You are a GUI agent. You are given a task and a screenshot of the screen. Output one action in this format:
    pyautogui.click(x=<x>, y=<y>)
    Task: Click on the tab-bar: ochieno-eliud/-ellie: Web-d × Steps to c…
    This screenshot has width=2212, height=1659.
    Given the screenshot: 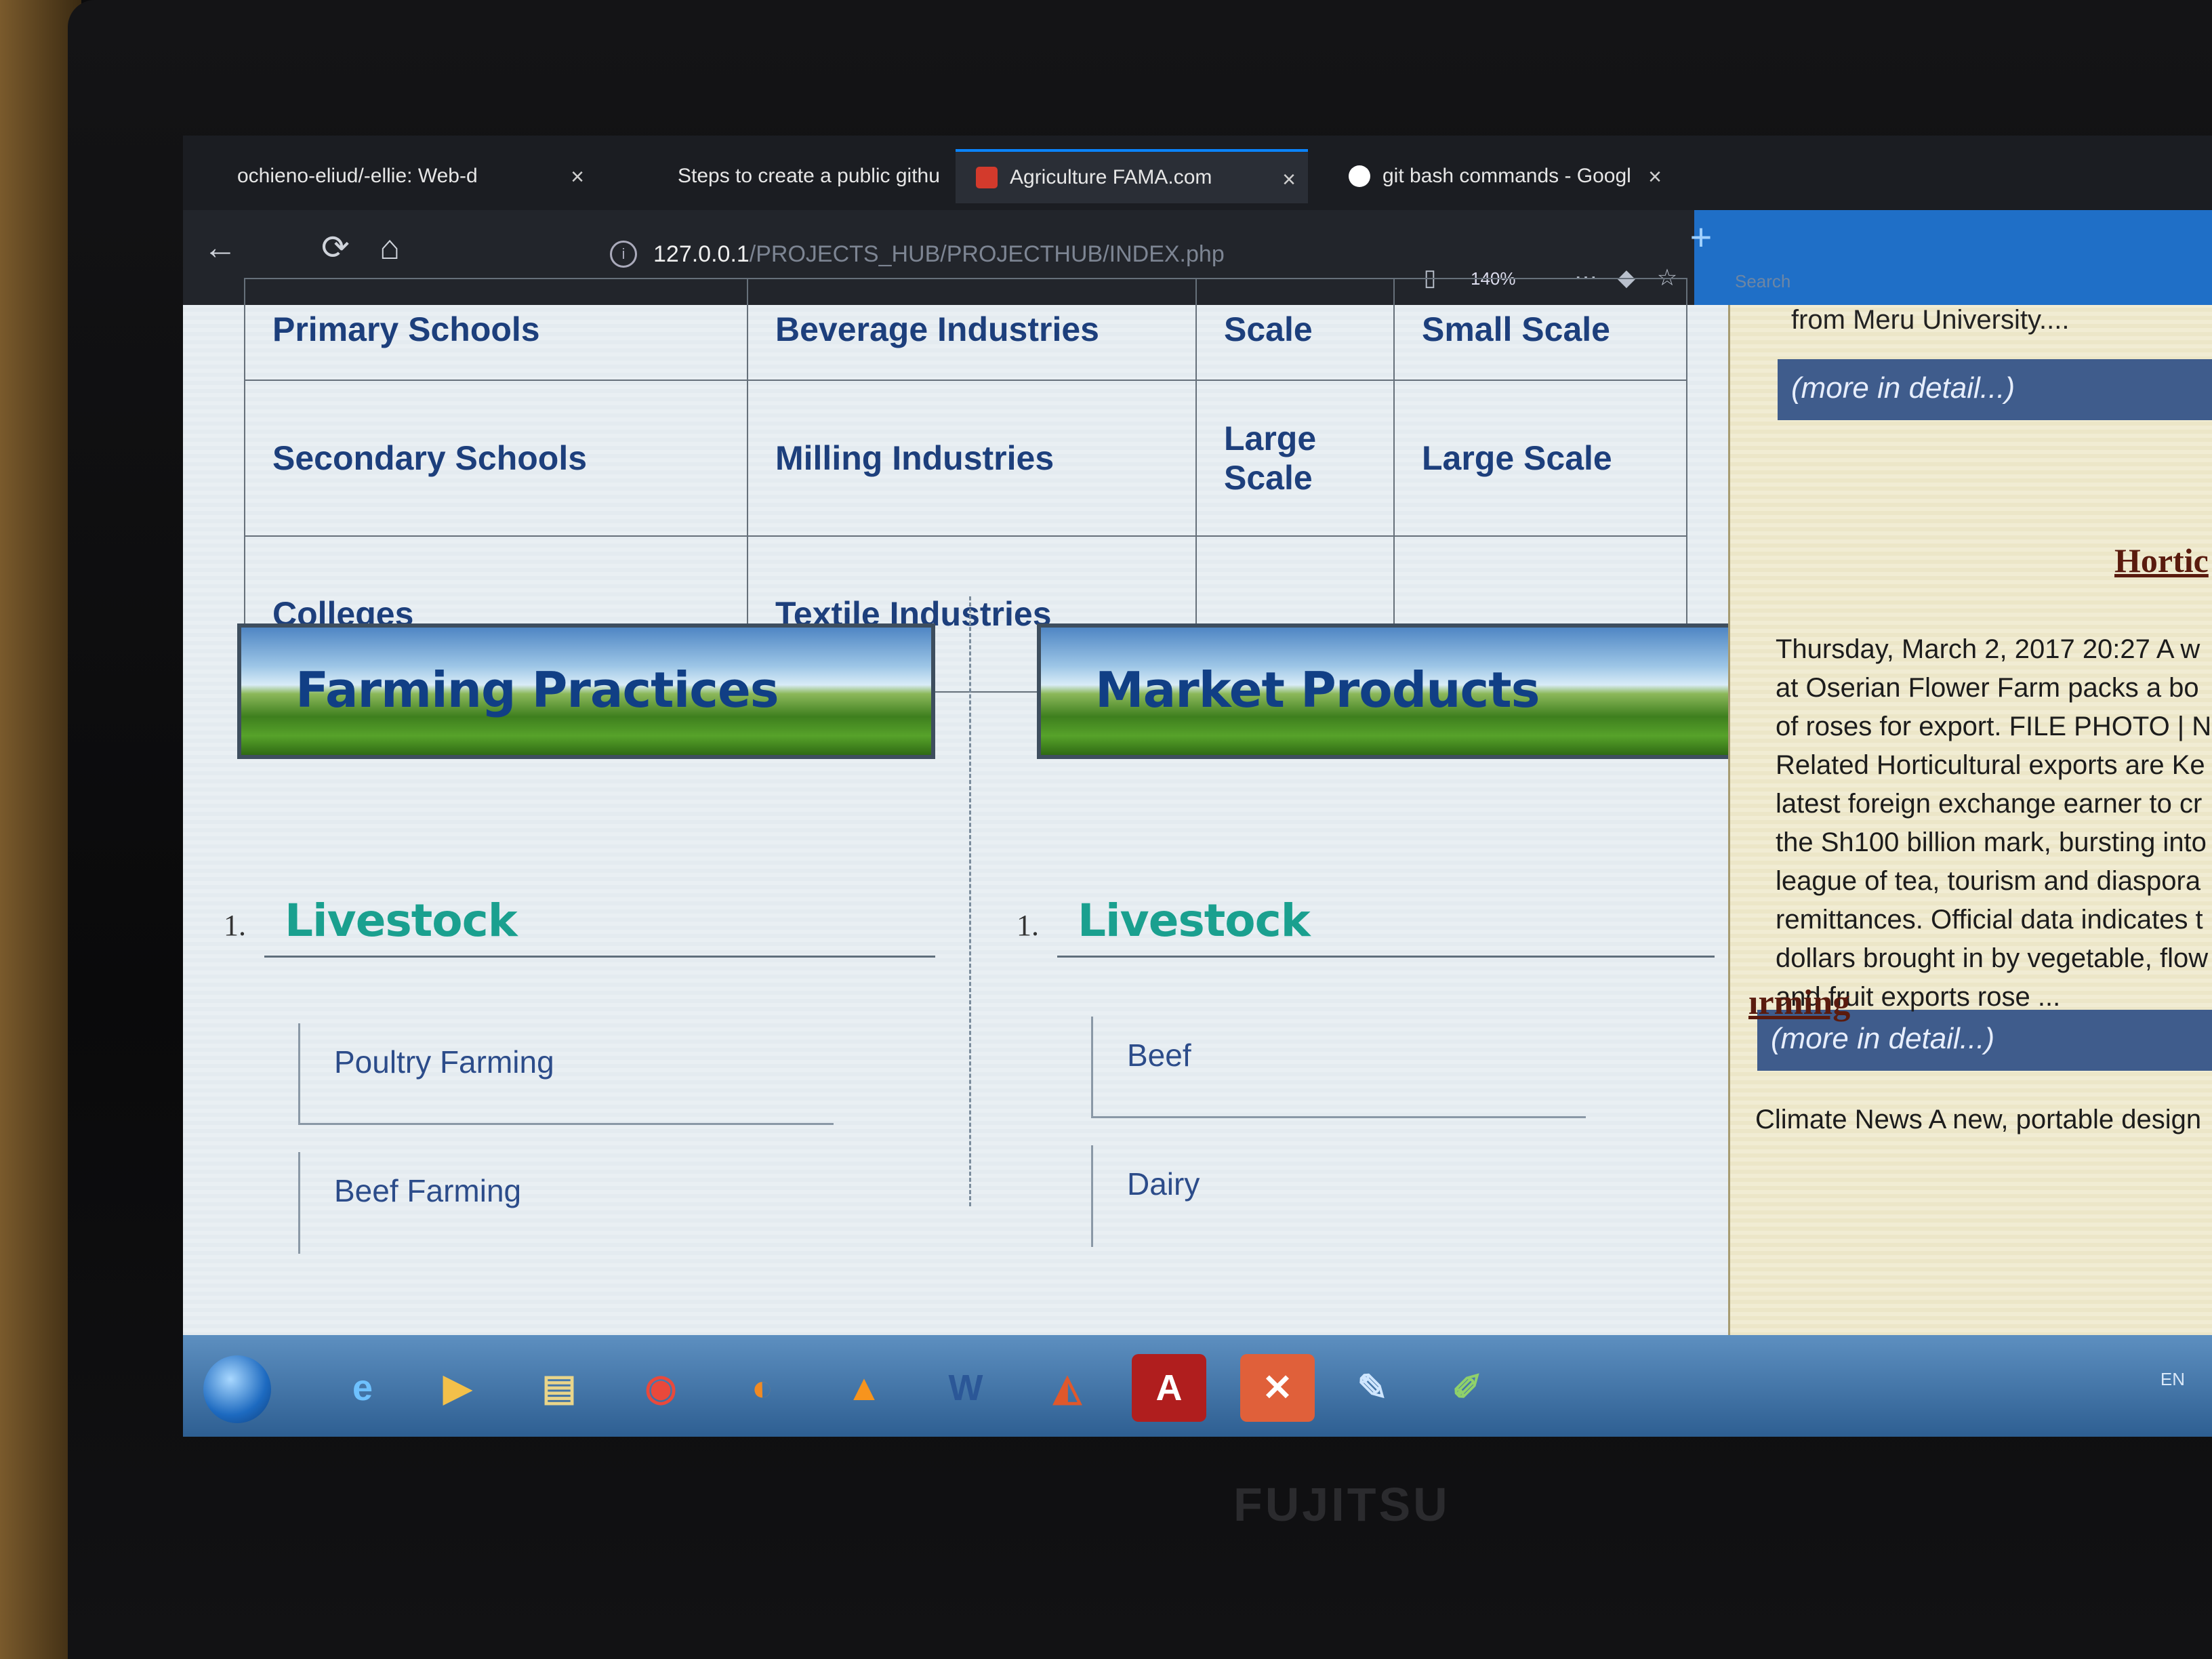 What is the action you would take?
    pyautogui.click(x=1197, y=173)
    